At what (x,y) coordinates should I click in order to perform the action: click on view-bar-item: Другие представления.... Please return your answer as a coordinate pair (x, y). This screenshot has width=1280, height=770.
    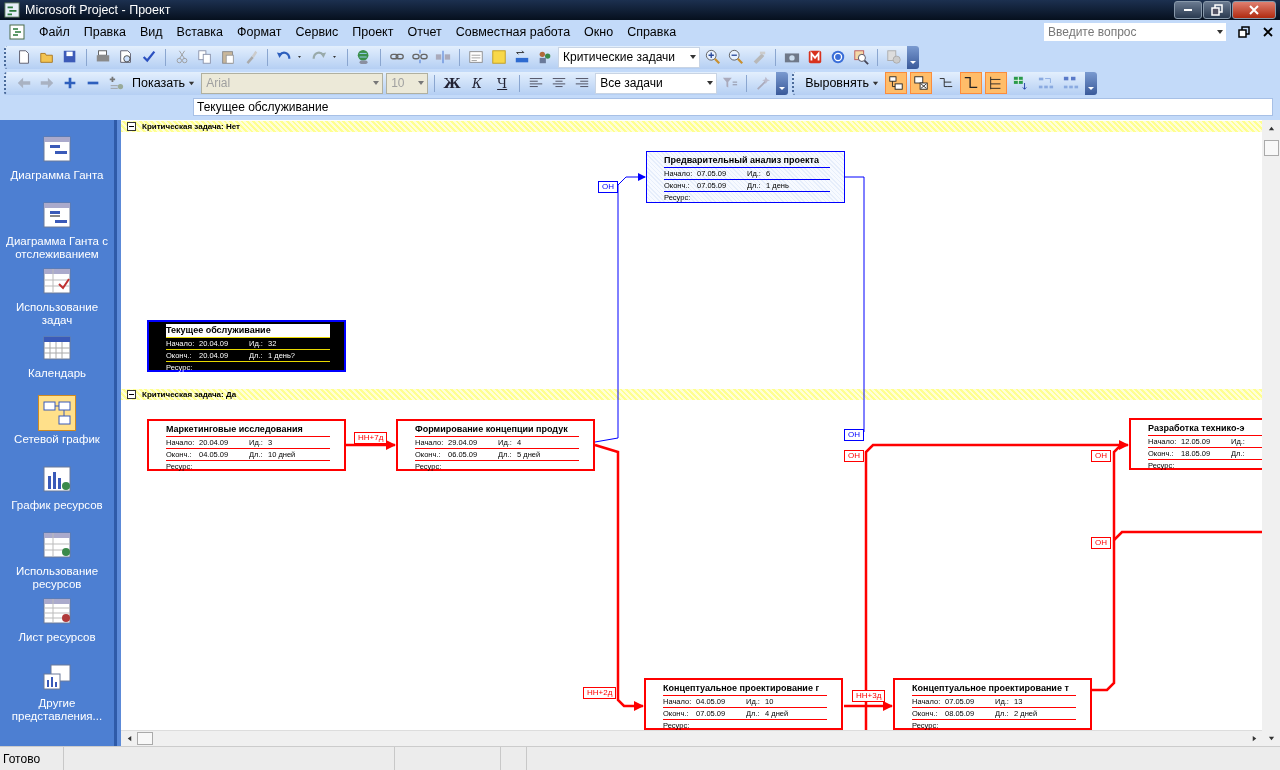
    Looking at the image, I should click on (57, 691).